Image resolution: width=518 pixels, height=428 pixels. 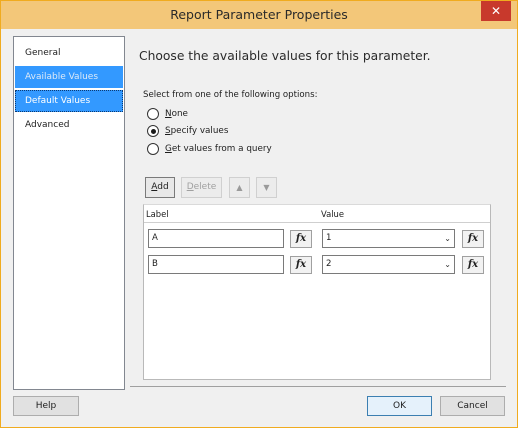 What do you see at coordinates (160, 187) in the screenshot?
I see `add-button: Add` at bounding box center [160, 187].